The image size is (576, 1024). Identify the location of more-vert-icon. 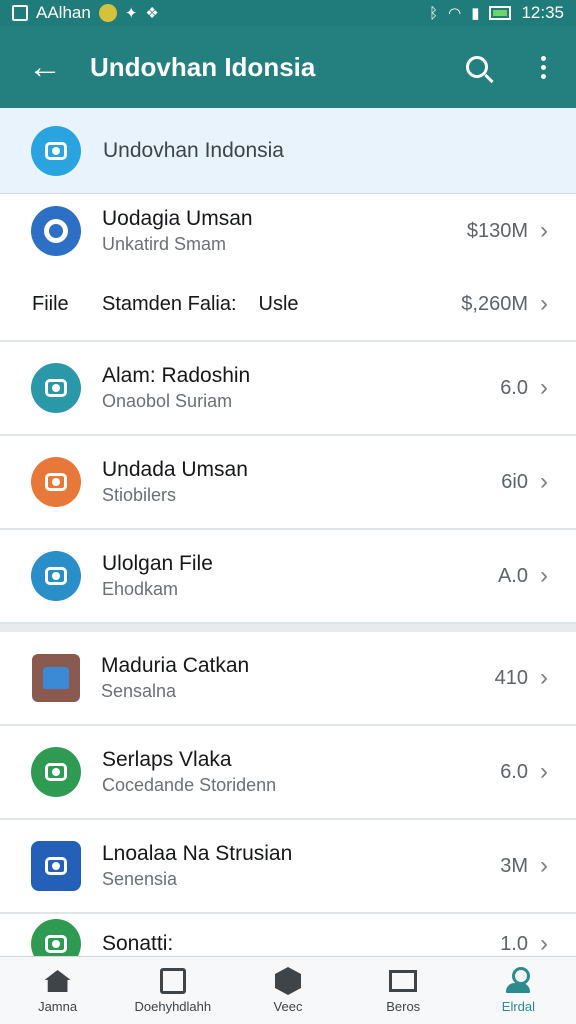
(543, 67).